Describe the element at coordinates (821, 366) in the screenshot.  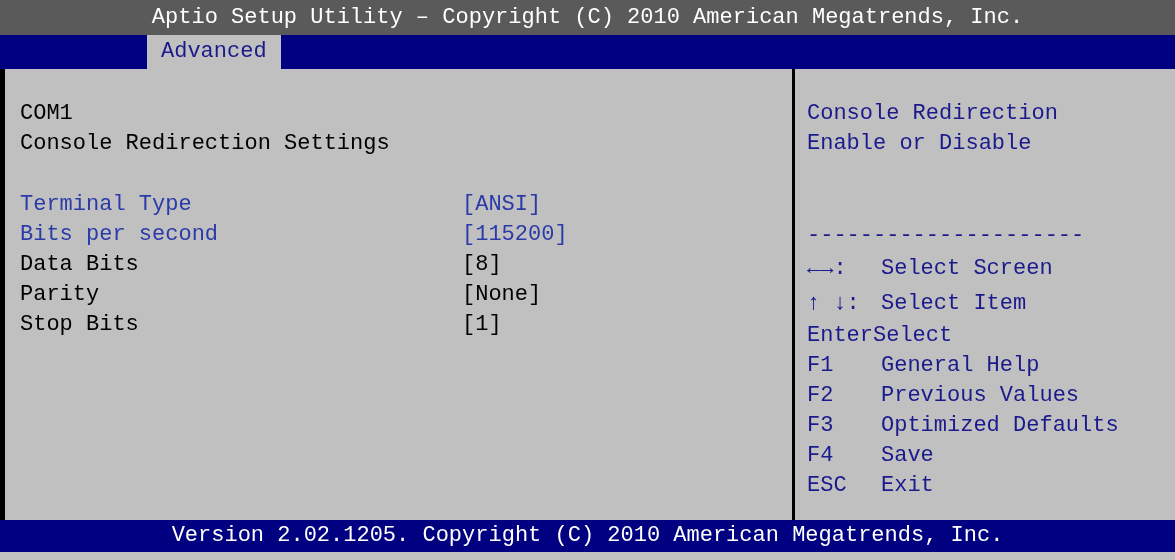
I see `key-name: F1` at that location.